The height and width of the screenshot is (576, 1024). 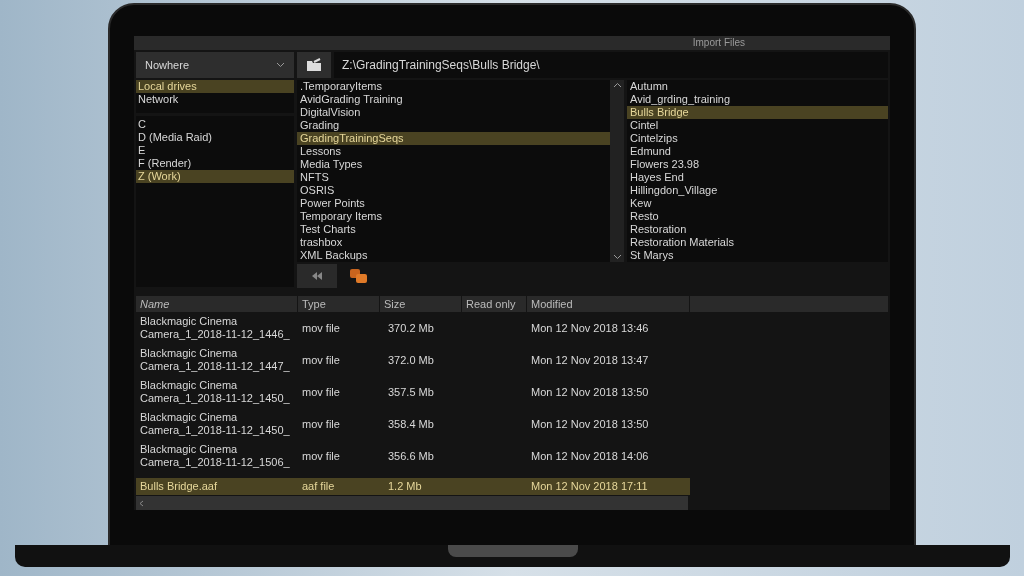 What do you see at coordinates (359, 276) in the screenshot?
I see `files-icon` at bounding box center [359, 276].